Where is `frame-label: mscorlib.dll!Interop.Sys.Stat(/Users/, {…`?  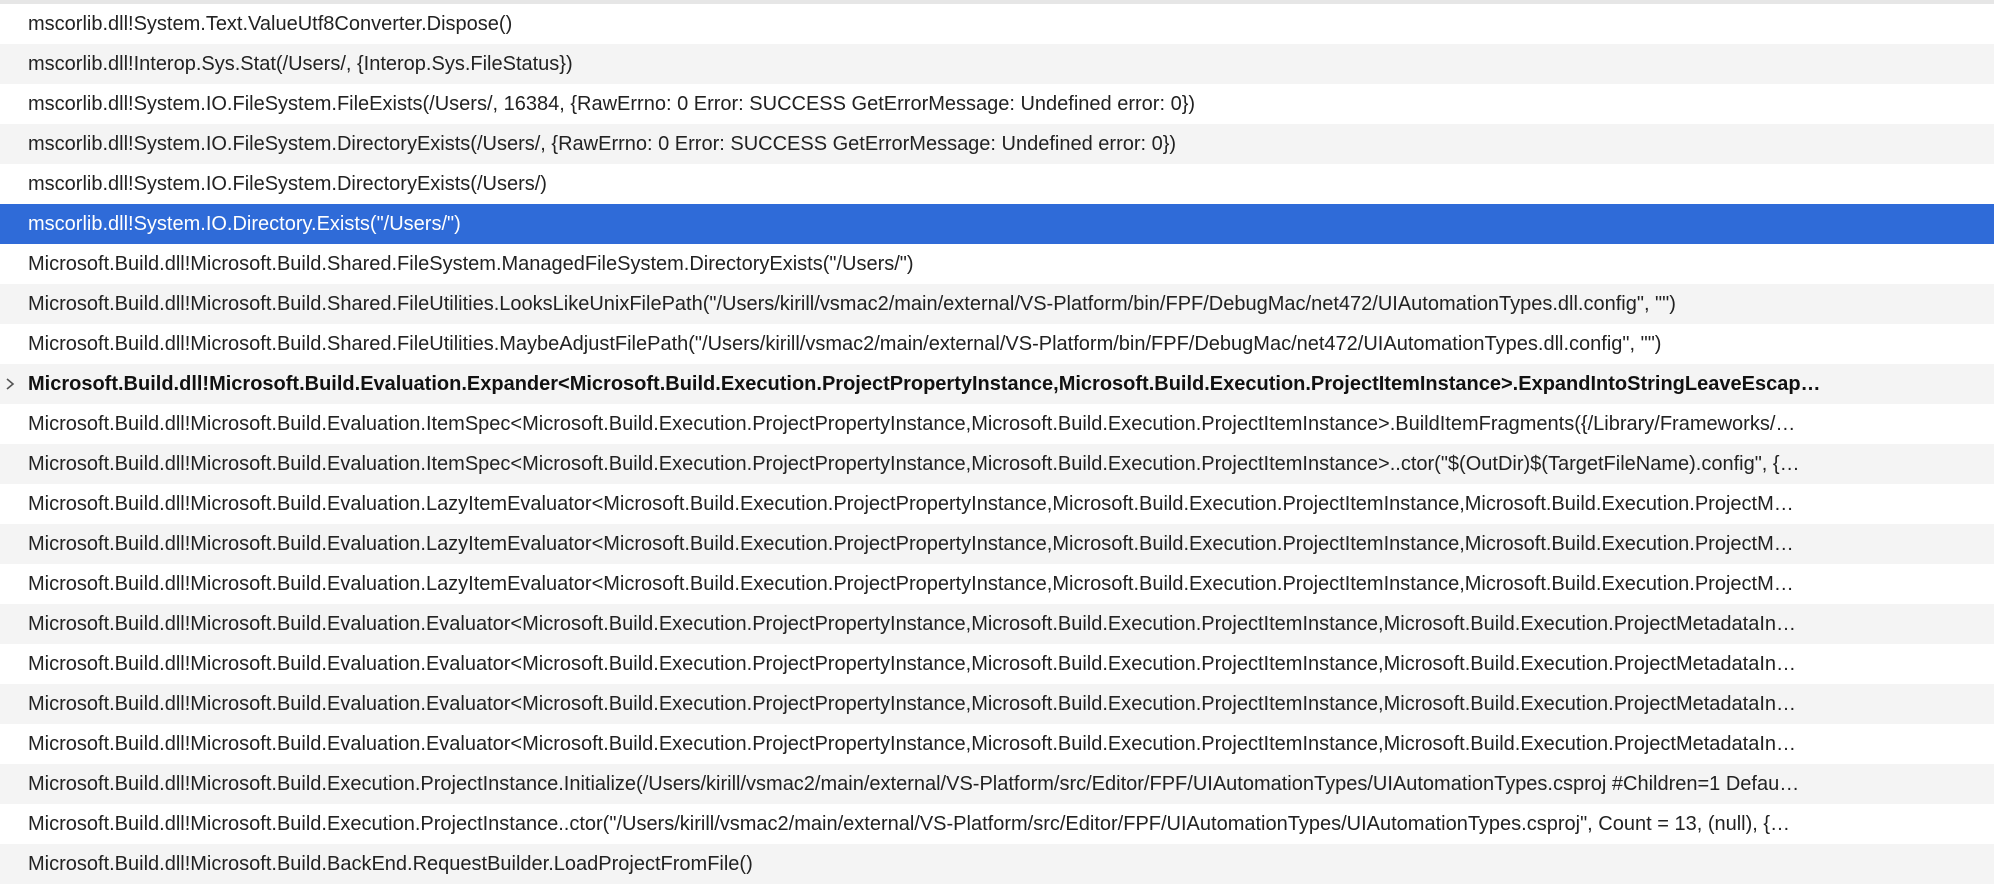
frame-label: mscorlib.dll!Interop.Sys.Stat(/Users/, {… is located at coordinates (300, 64).